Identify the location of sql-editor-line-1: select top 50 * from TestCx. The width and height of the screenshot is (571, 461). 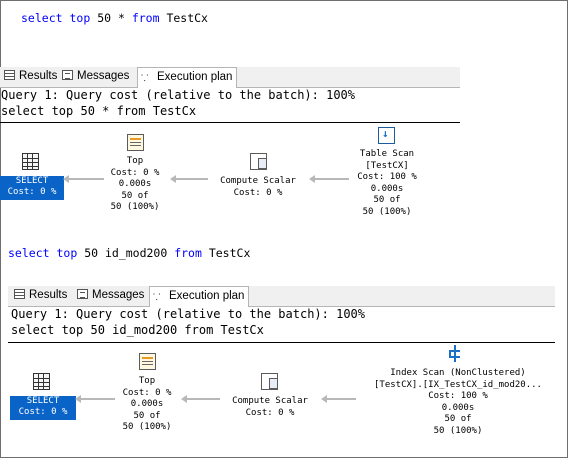
(114, 18).